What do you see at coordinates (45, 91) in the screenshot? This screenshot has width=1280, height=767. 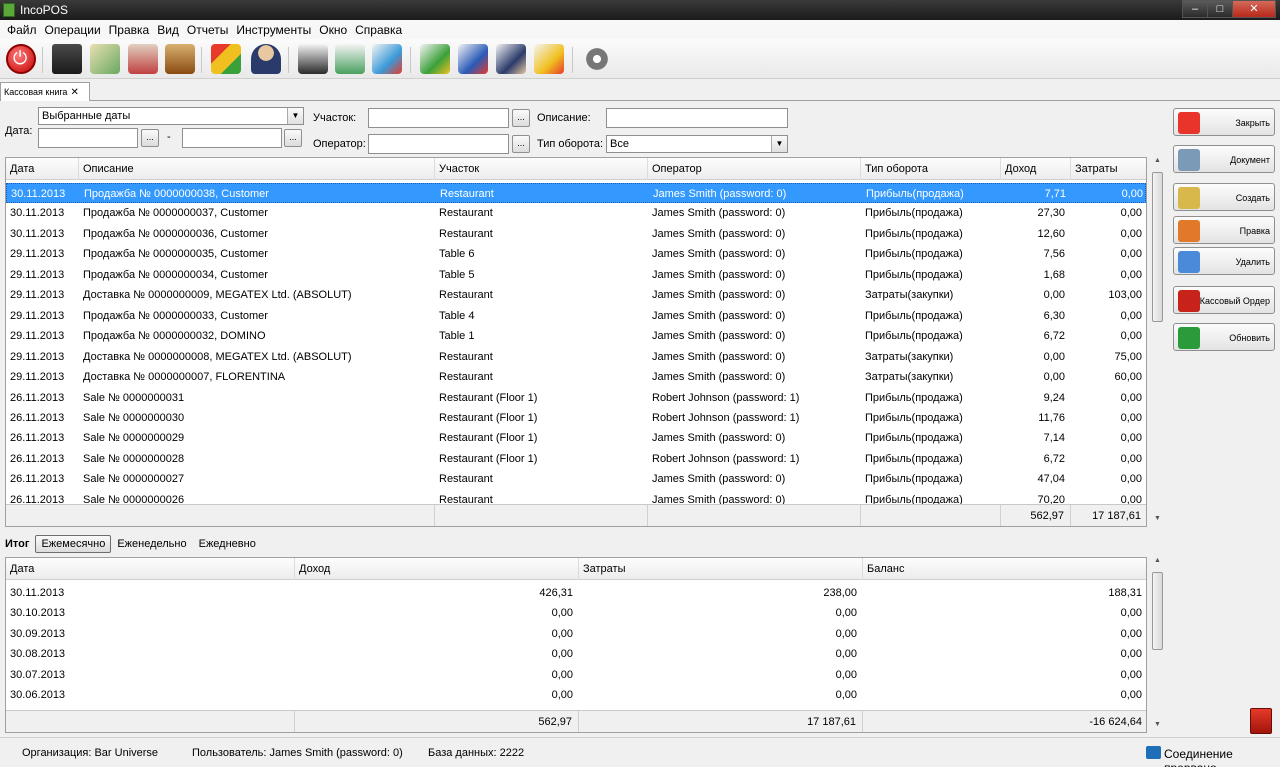 I see `tab-cash-book: Кассовая книга ✕` at bounding box center [45, 91].